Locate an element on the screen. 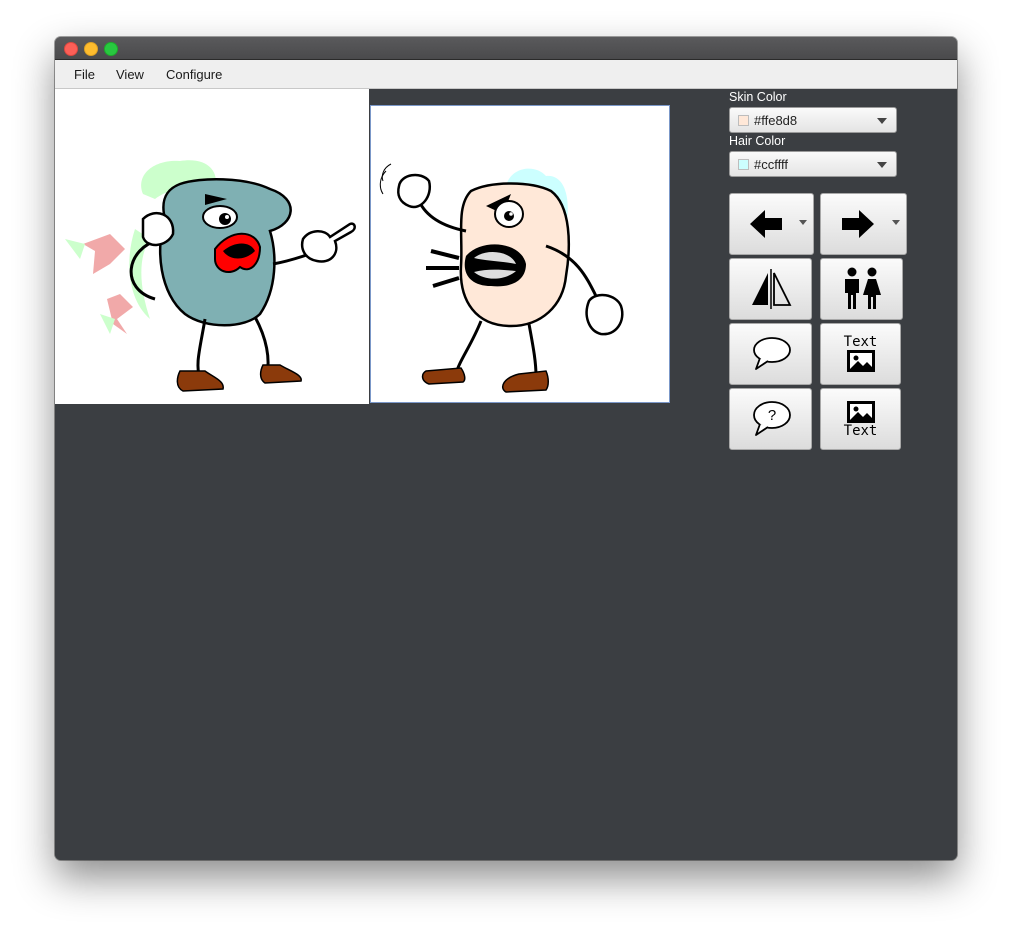 This screenshot has width=1012, height=934. arrow-right-icon is located at coordinates (857, 224).